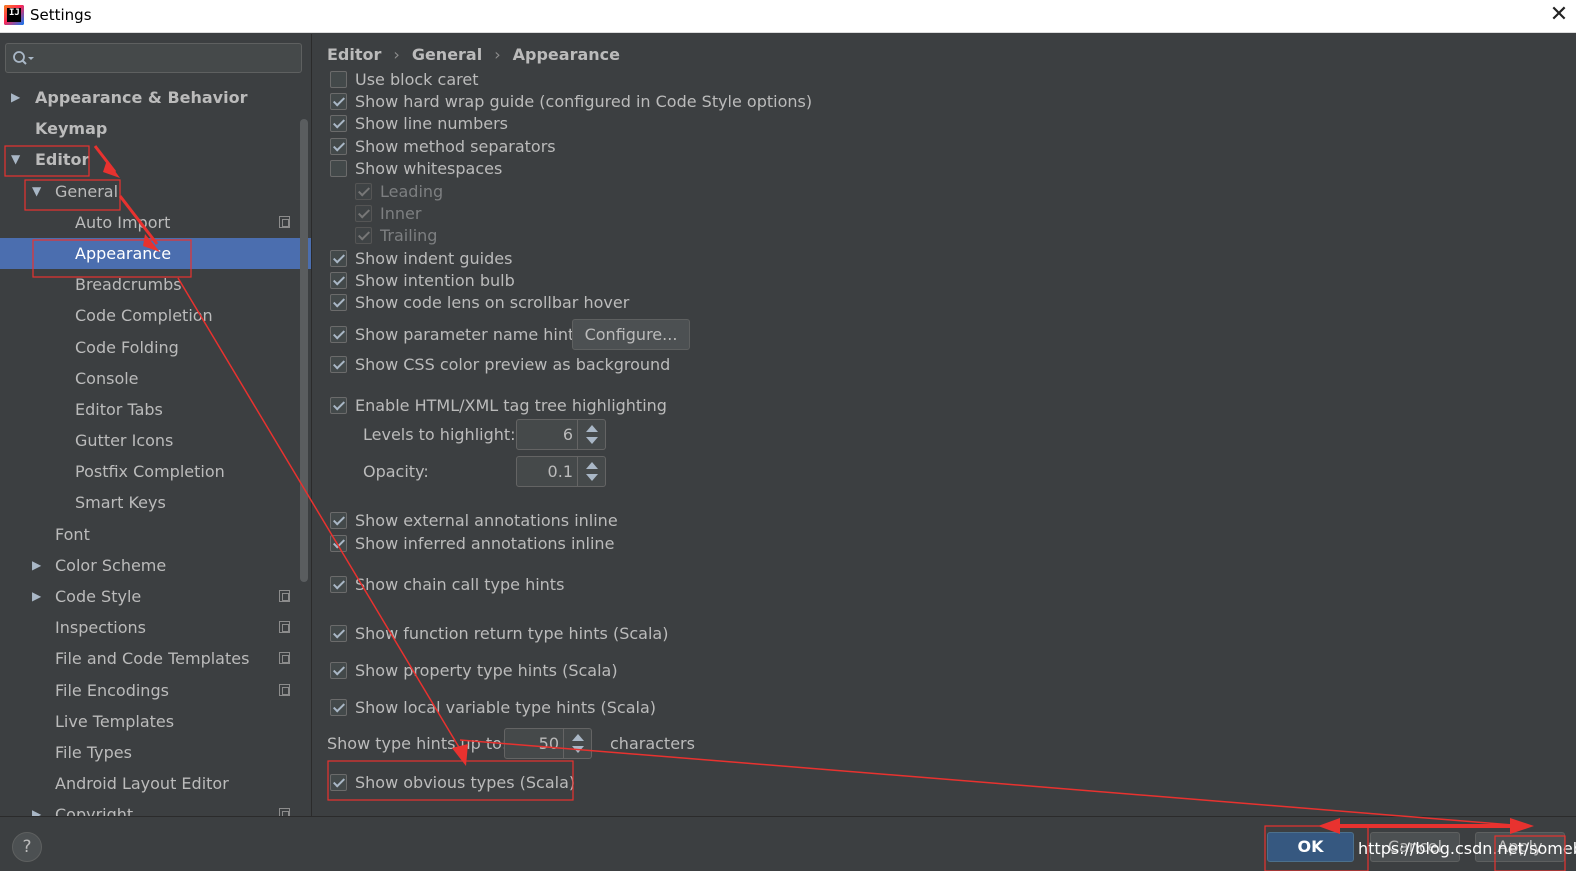 This screenshot has width=1576, height=871. What do you see at coordinates (27, 847) in the screenshot?
I see `help-button: ?` at bounding box center [27, 847].